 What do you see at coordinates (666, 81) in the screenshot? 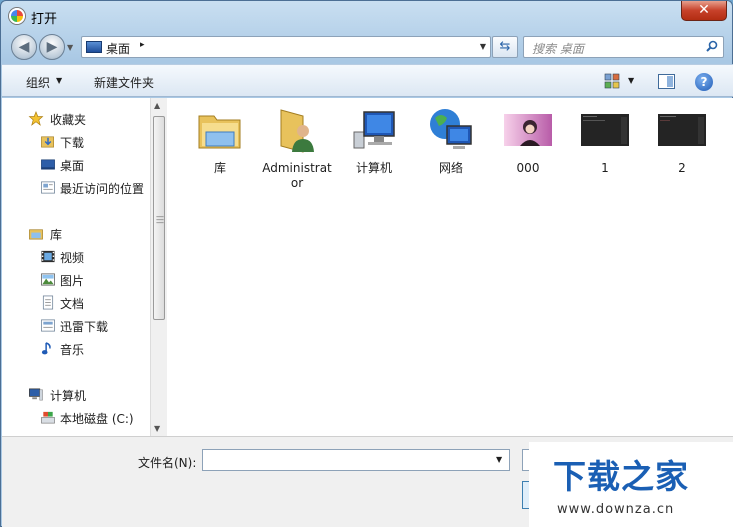
I see `preview-pane-icon` at bounding box center [666, 81].